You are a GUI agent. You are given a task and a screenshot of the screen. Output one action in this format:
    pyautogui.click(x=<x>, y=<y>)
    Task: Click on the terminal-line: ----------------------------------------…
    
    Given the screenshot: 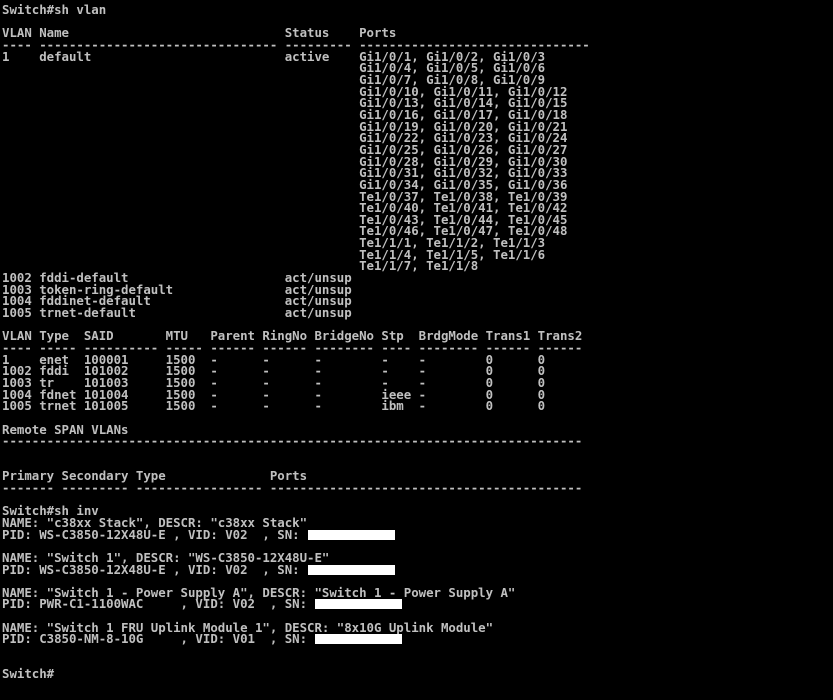 What is the action you would take?
    pyautogui.click(x=416, y=441)
    